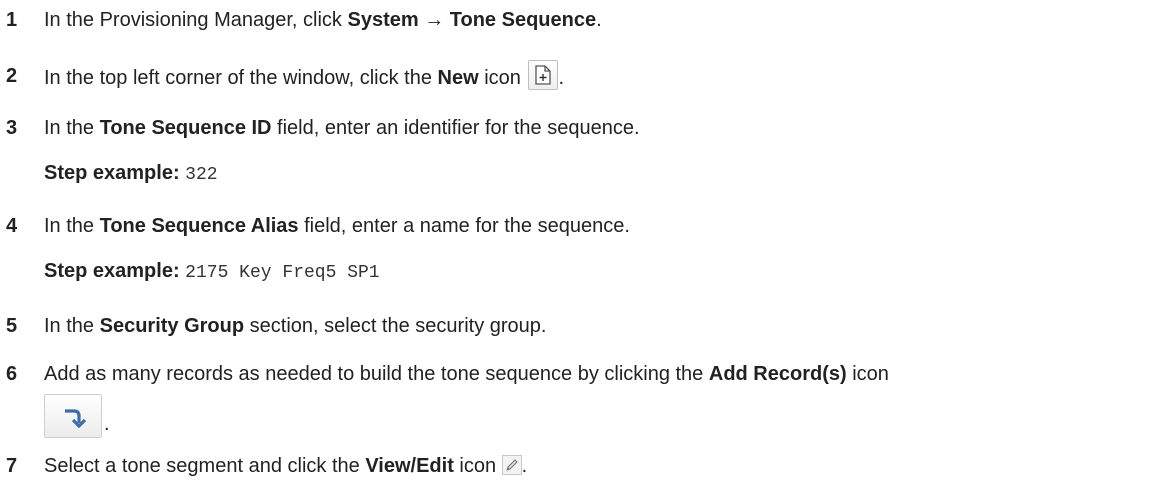 The width and height of the screenshot is (1173, 489). What do you see at coordinates (409, 466) in the screenshot?
I see `view-edit-label: View/Edit` at bounding box center [409, 466].